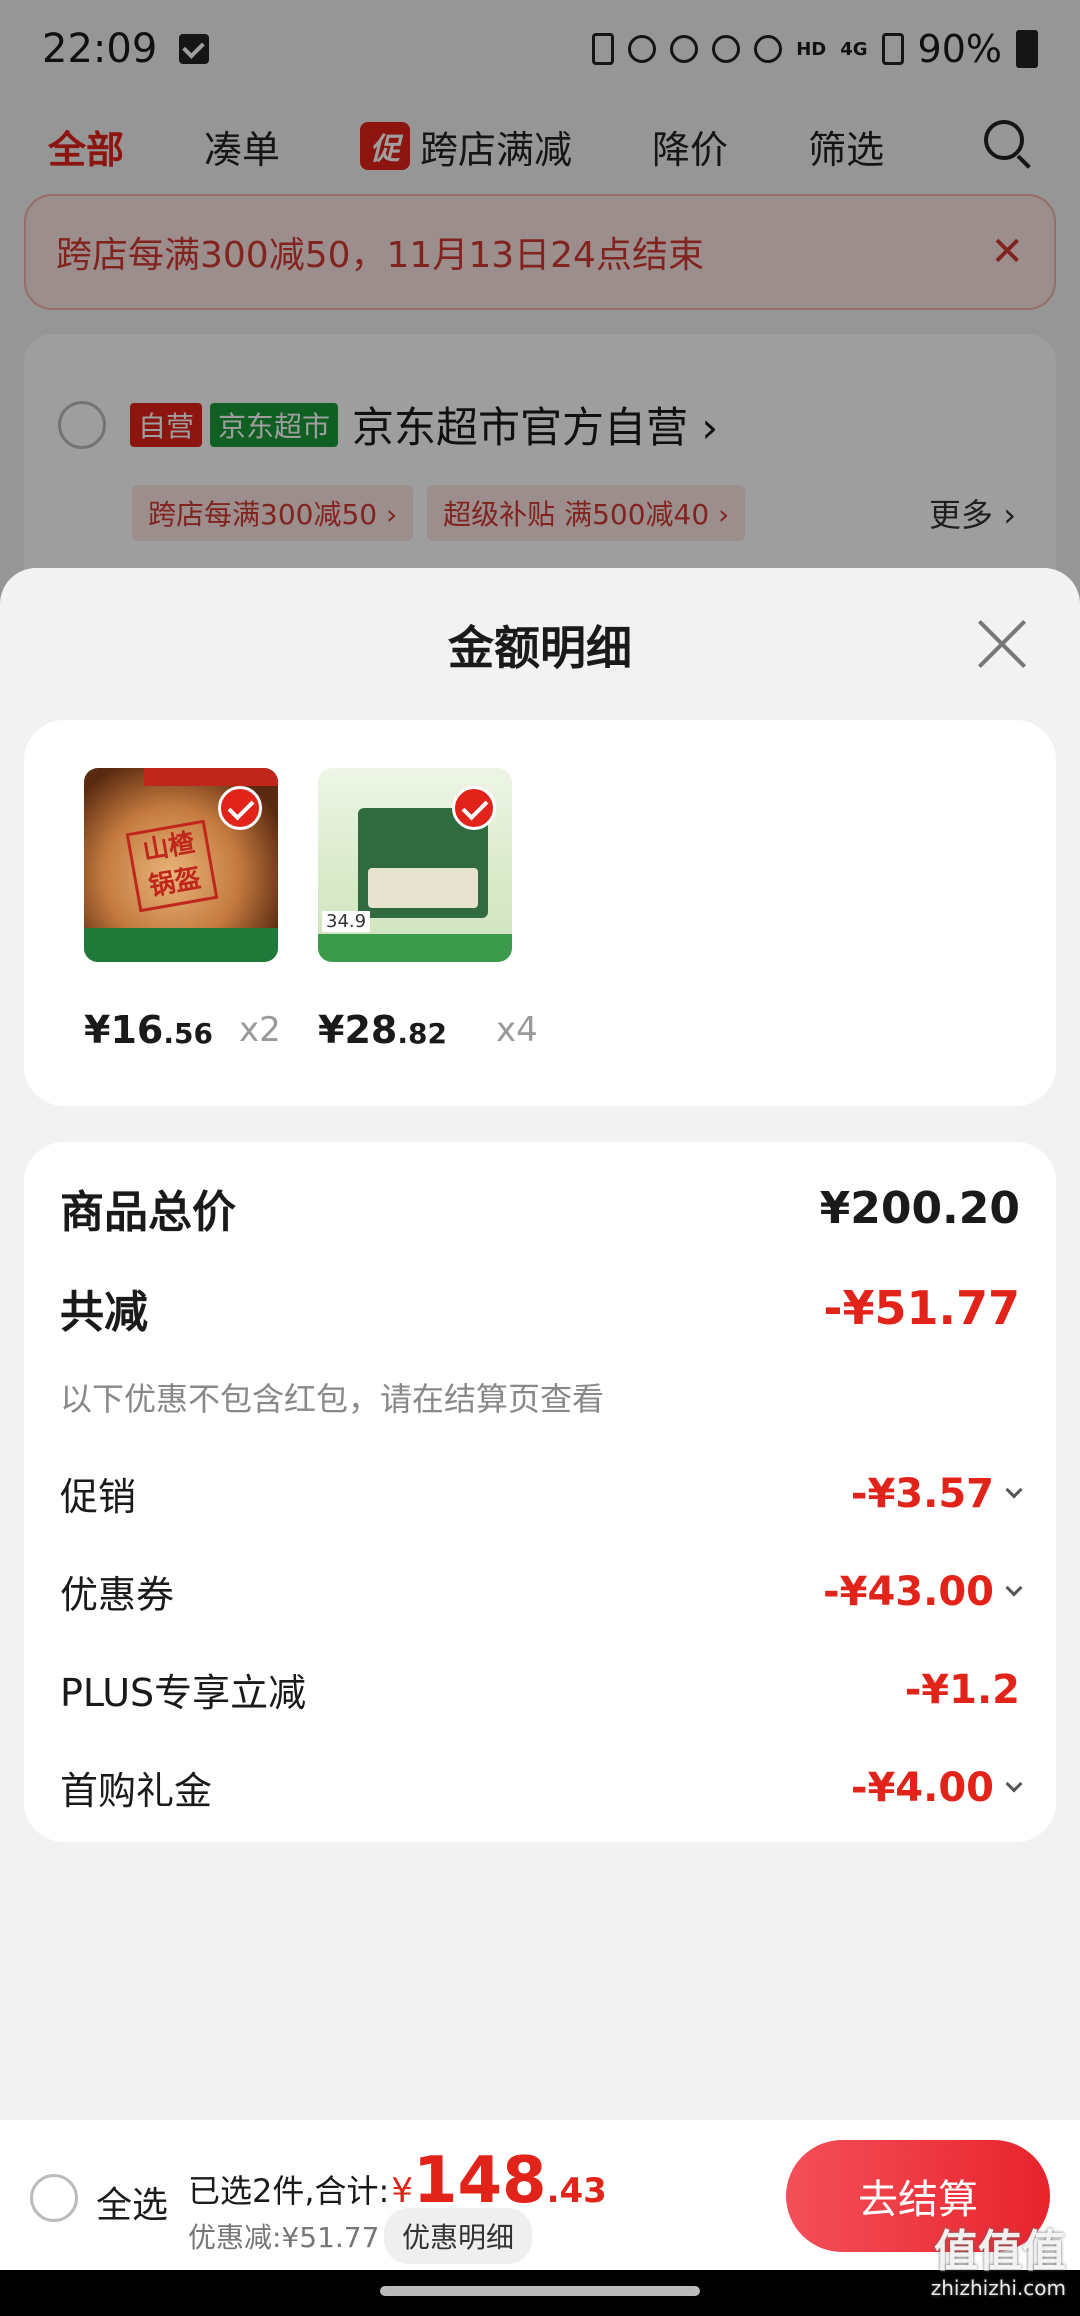 The height and width of the screenshot is (2316, 1080). I want to click on product-qty: x4, so click(517, 1030).